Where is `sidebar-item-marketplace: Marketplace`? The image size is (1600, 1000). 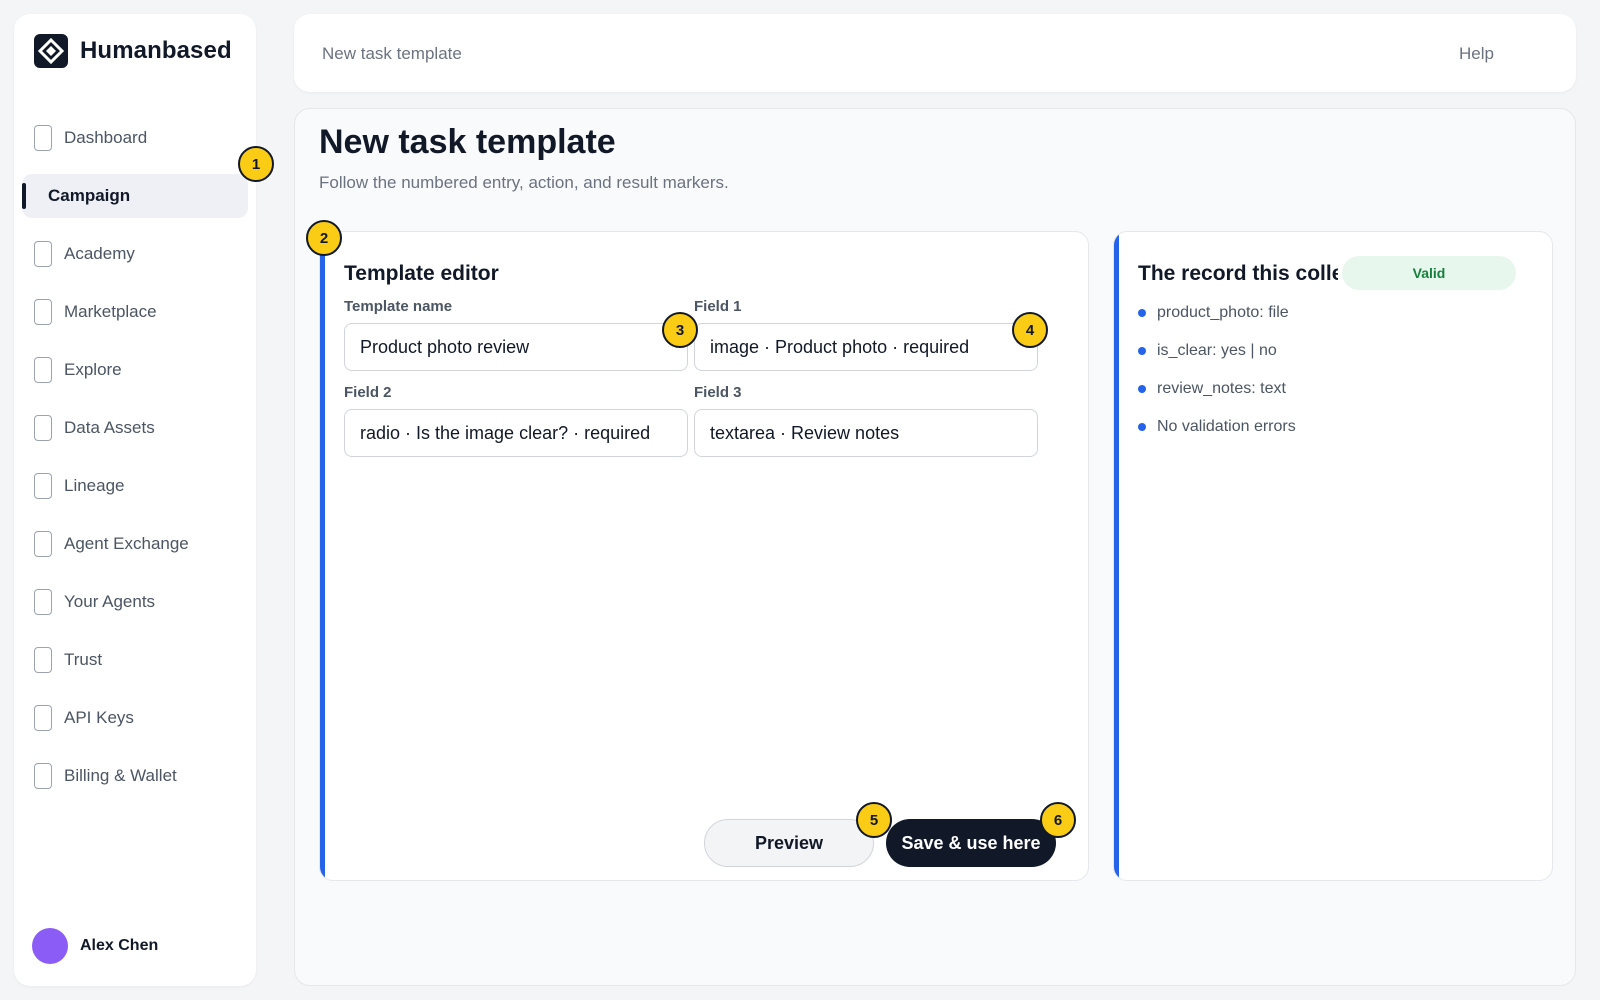 sidebar-item-marketplace: Marketplace is located at coordinates (135, 312).